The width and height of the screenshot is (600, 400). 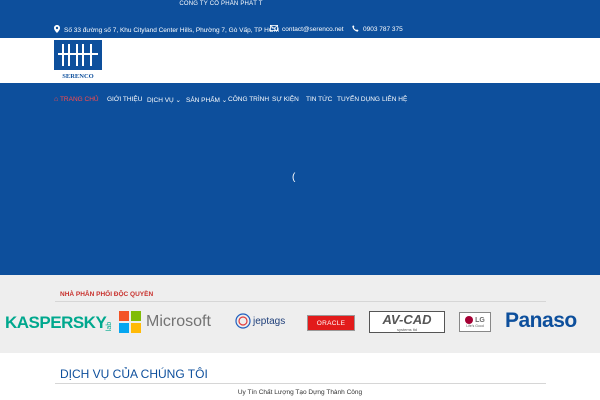 I want to click on lg-logo: LG Life's Good, so click(x=475, y=322).